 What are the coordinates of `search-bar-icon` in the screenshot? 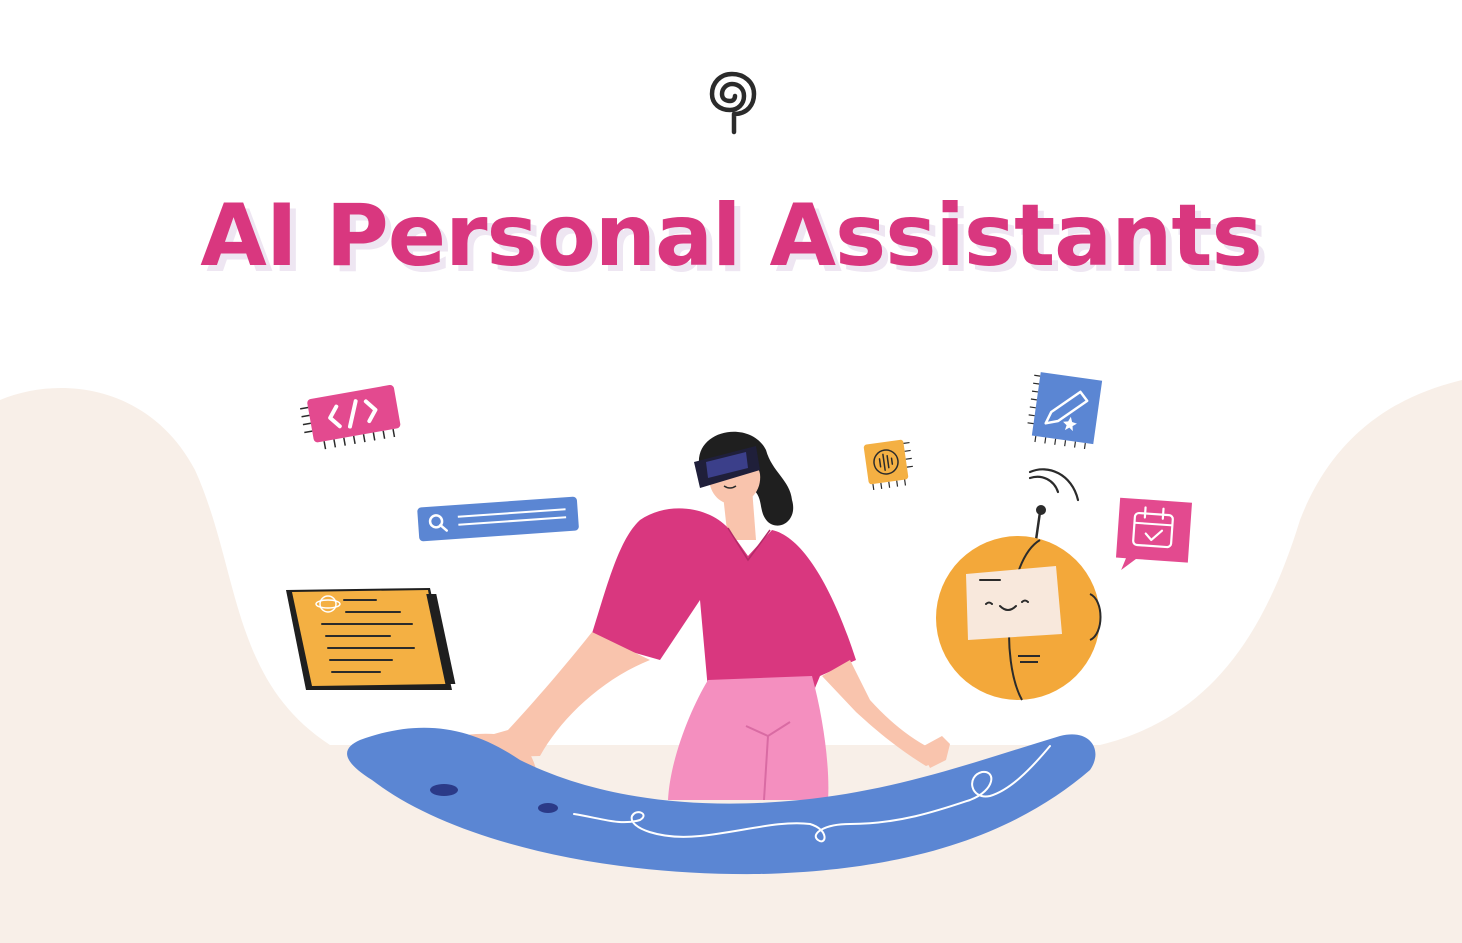 It's located at (498, 519).